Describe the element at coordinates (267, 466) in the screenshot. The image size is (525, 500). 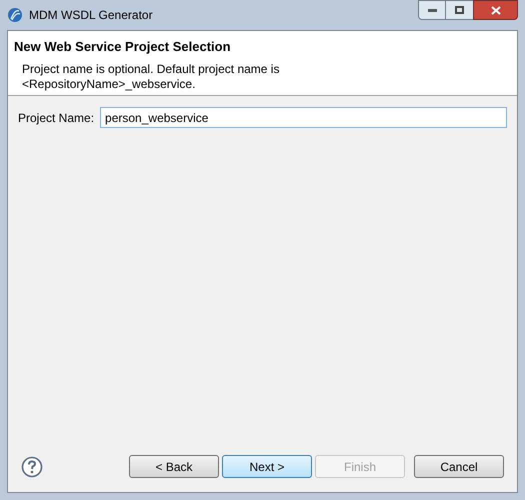
I see `dialog-button: Next >` at that location.